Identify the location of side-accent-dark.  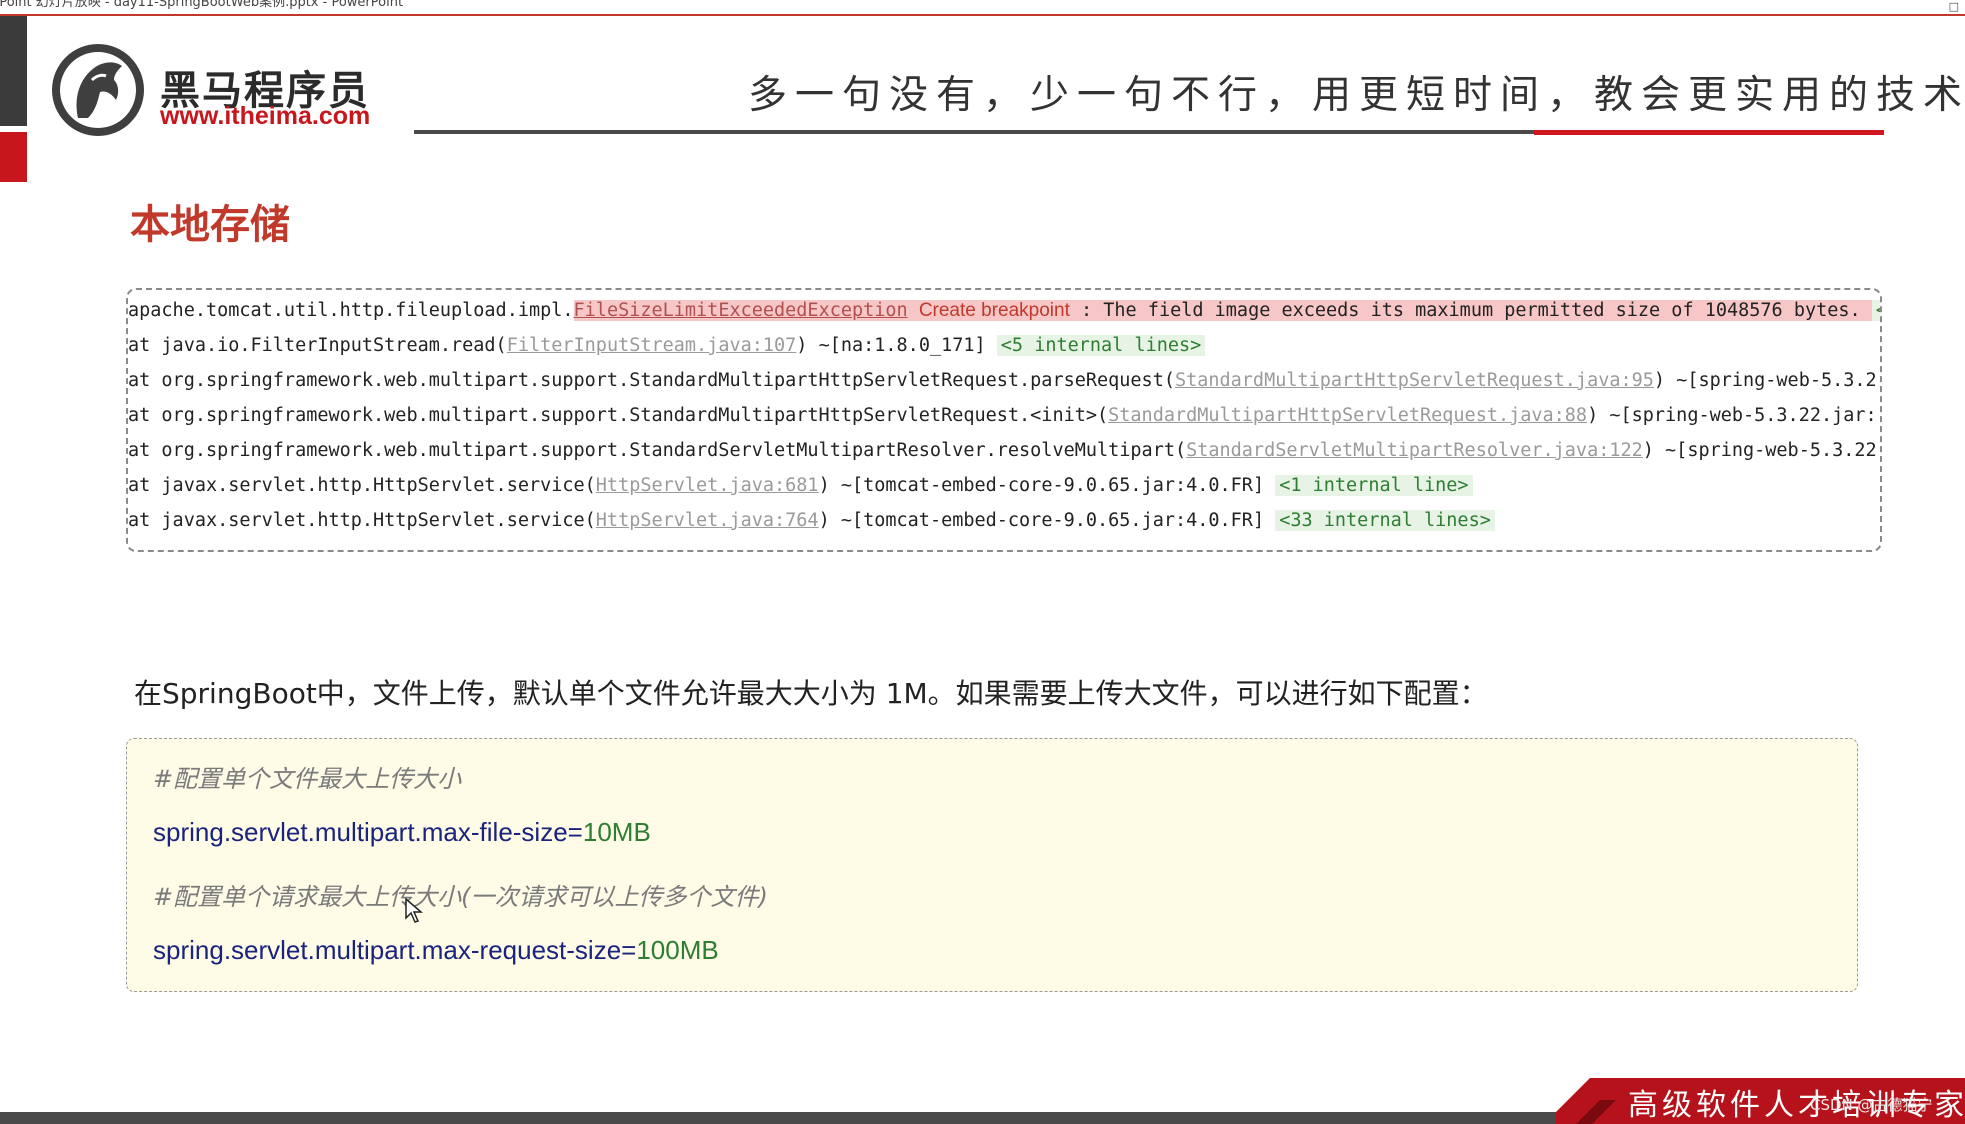
(13, 71).